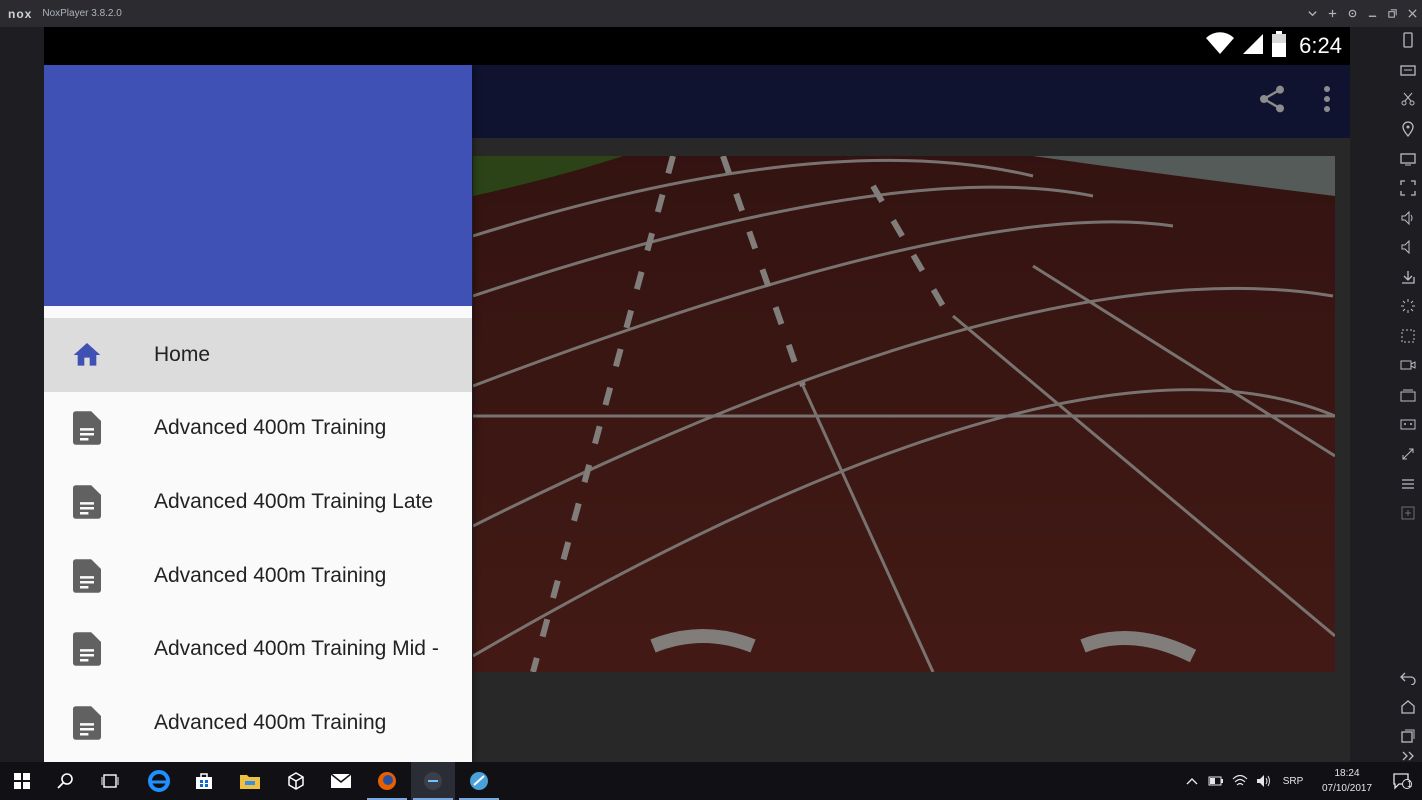 The height and width of the screenshot is (800, 1422). Describe the element at coordinates (1408, 129) in the screenshot. I see `location-icon` at that location.